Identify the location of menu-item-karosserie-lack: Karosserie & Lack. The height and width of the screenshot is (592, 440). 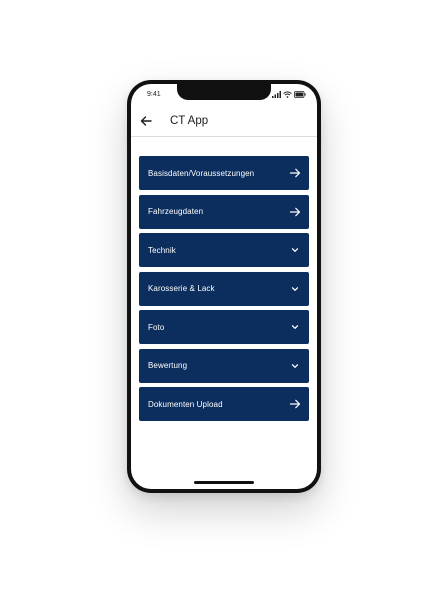
(224, 288).